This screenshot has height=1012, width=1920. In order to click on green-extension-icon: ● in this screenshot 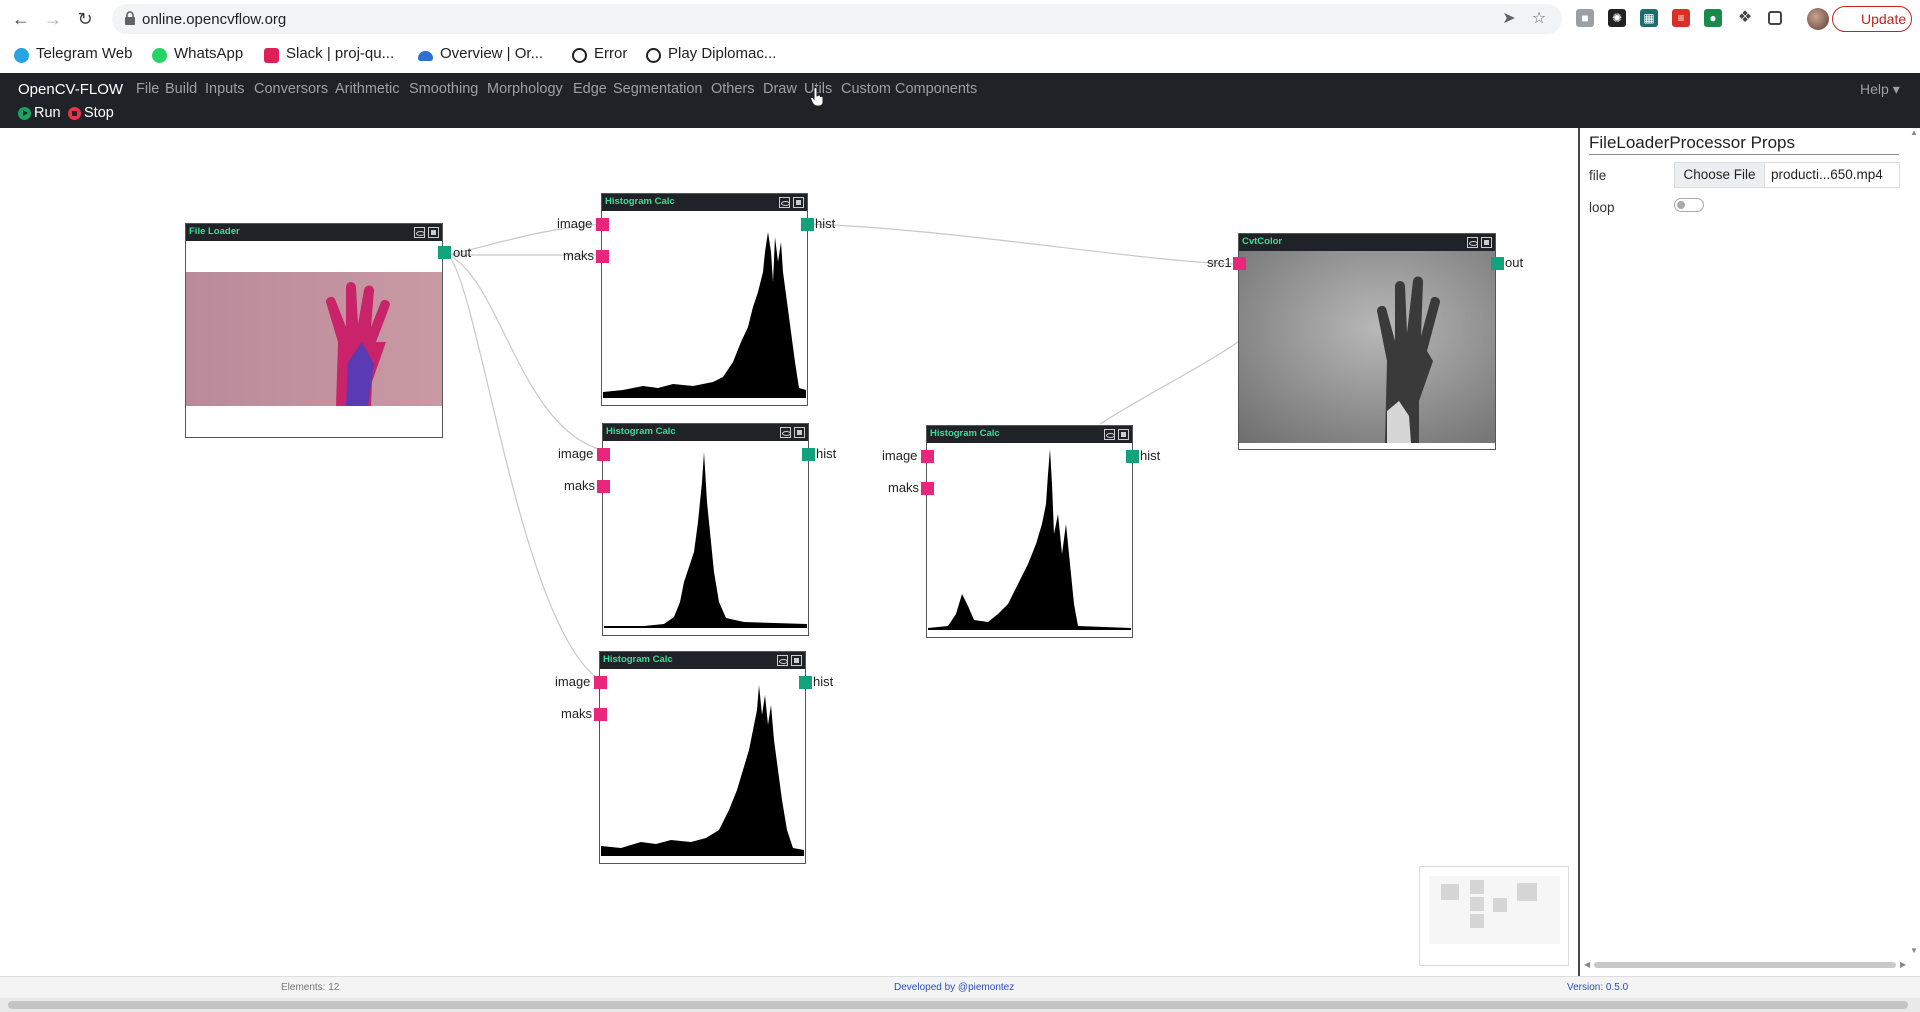, I will do `click(1713, 18)`.